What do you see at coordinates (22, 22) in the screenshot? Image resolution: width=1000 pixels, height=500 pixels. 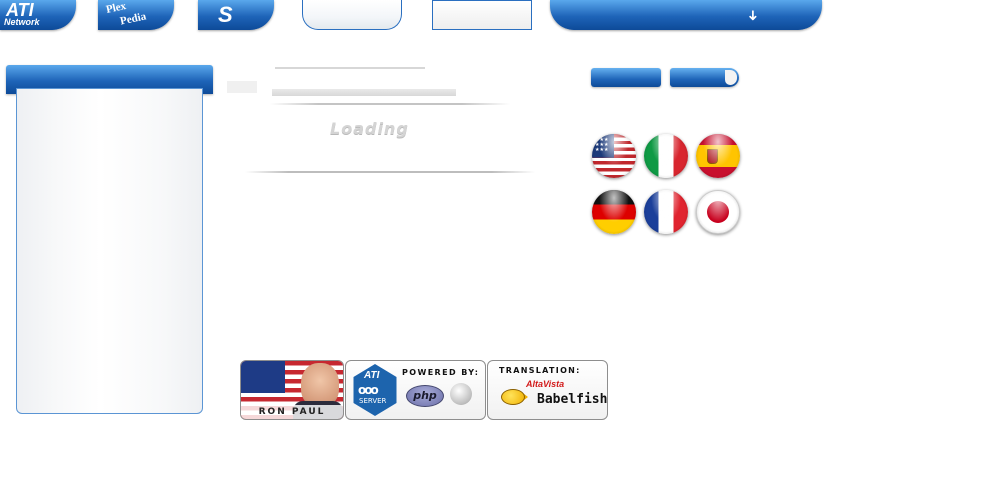 I see `ati-network-label: Network` at bounding box center [22, 22].